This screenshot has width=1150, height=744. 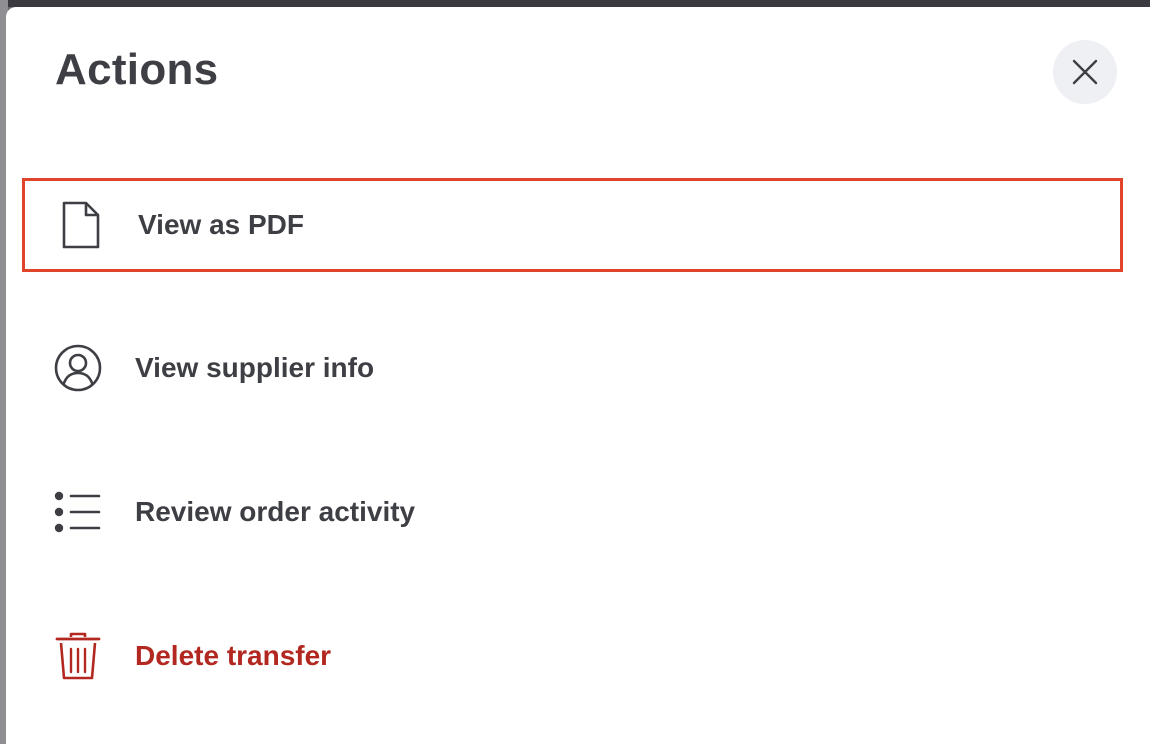 What do you see at coordinates (572, 225) in the screenshot?
I see `action-view-as-pdf: View as PDF` at bounding box center [572, 225].